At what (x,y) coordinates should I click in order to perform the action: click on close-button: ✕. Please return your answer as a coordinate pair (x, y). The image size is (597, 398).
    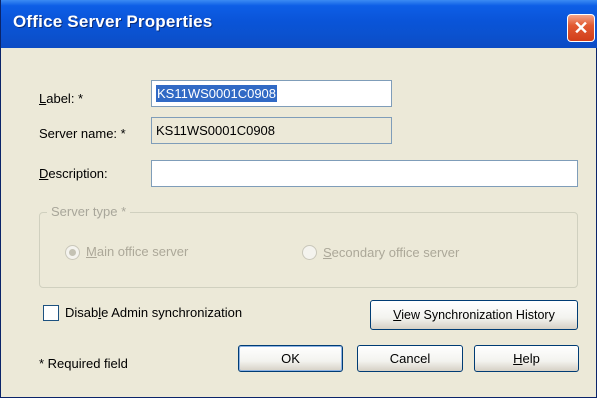
    Looking at the image, I should click on (581, 28).